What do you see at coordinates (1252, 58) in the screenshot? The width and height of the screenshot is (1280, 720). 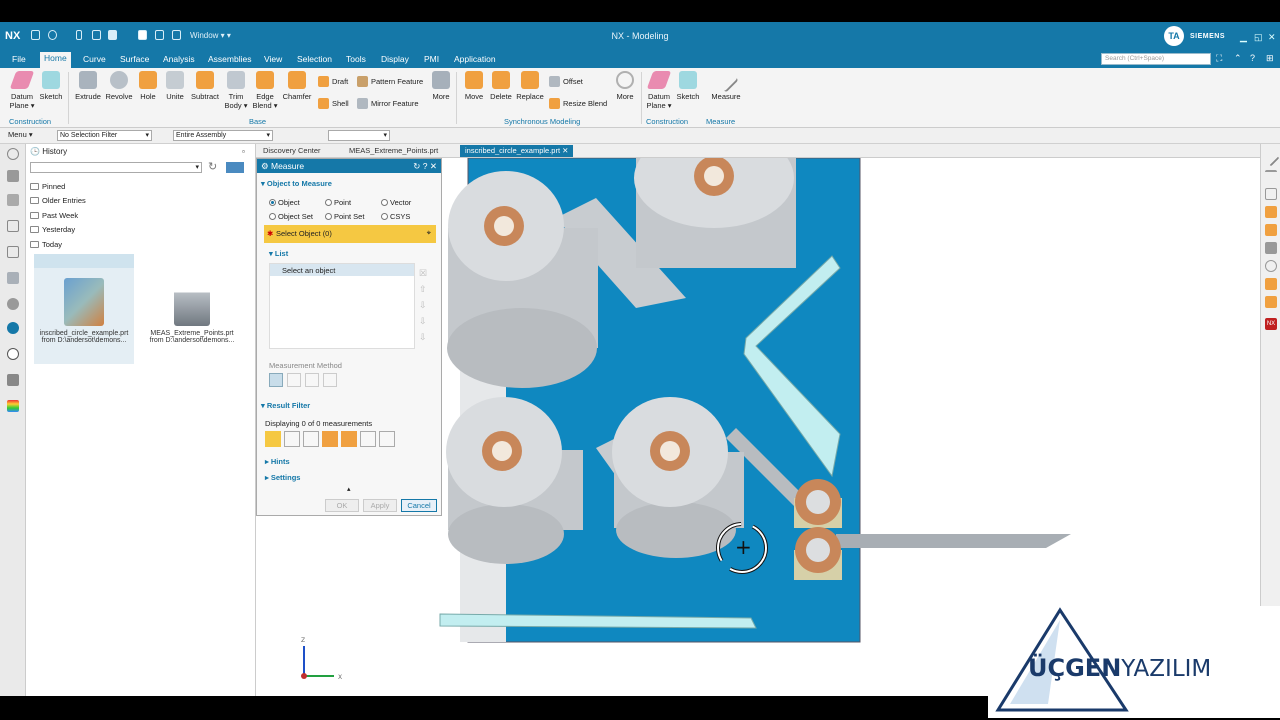 I see `help-icon: ?` at bounding box center [1252, 58].